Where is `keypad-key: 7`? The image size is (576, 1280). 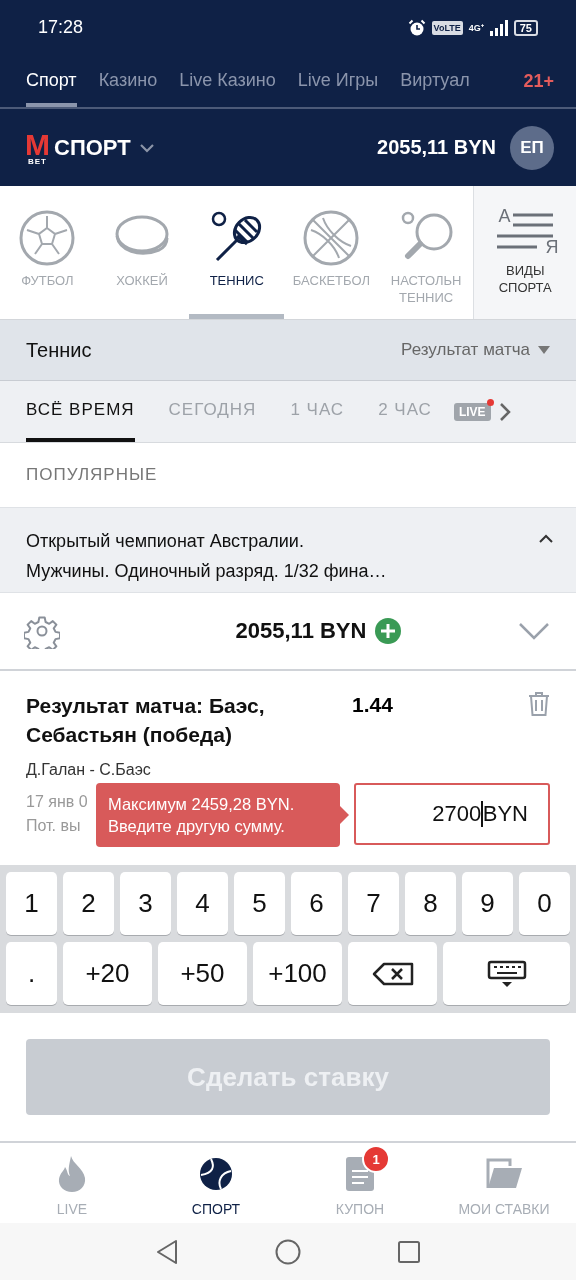
keypad-key: 7 is located at coordinates (373, 903).